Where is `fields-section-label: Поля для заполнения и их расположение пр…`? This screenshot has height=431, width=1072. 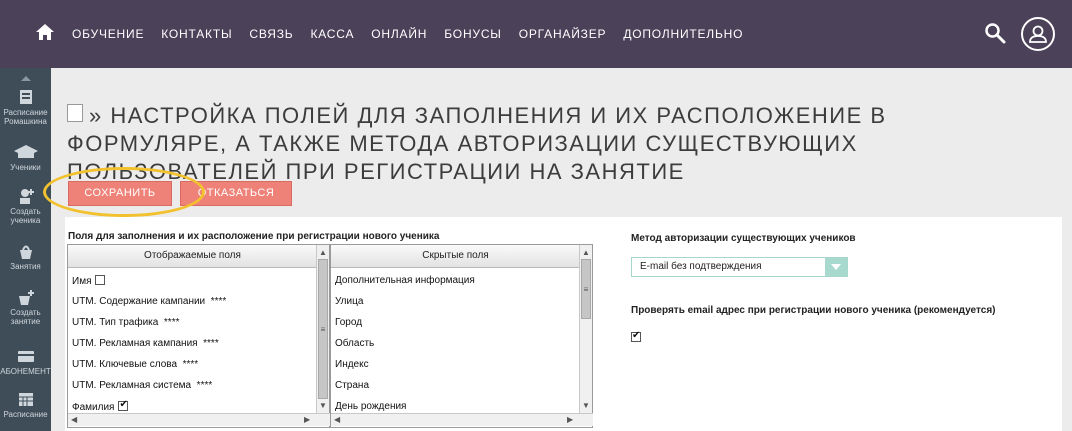 fields-section-label: Поля для заполнения и их расположение пр… is located at coordinates (254, 236).